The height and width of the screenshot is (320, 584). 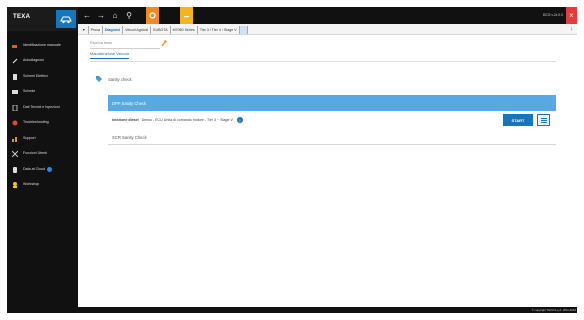 I want to click on sidebar-item-label: Schede, so click(x=29, y=91).